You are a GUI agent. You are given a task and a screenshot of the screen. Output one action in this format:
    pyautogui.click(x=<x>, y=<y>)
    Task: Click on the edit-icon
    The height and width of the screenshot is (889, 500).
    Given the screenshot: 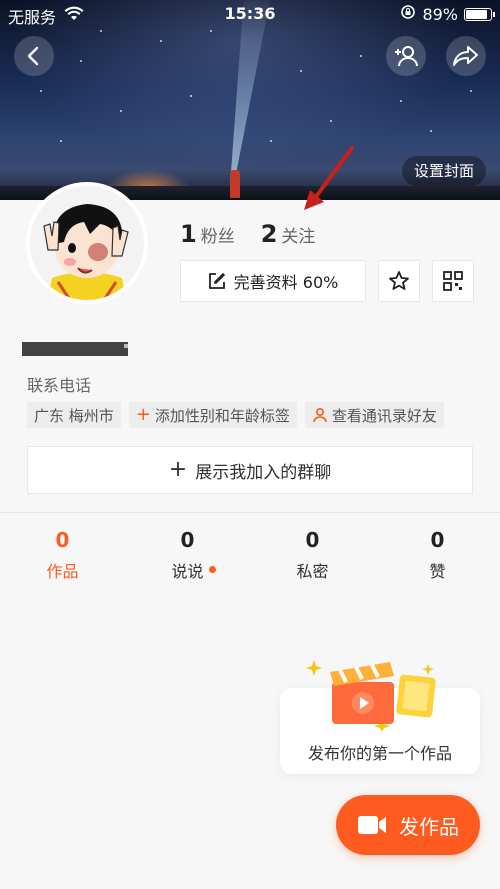 What is the action you would take?
    pyautogui.click(x=216, y=280)
    